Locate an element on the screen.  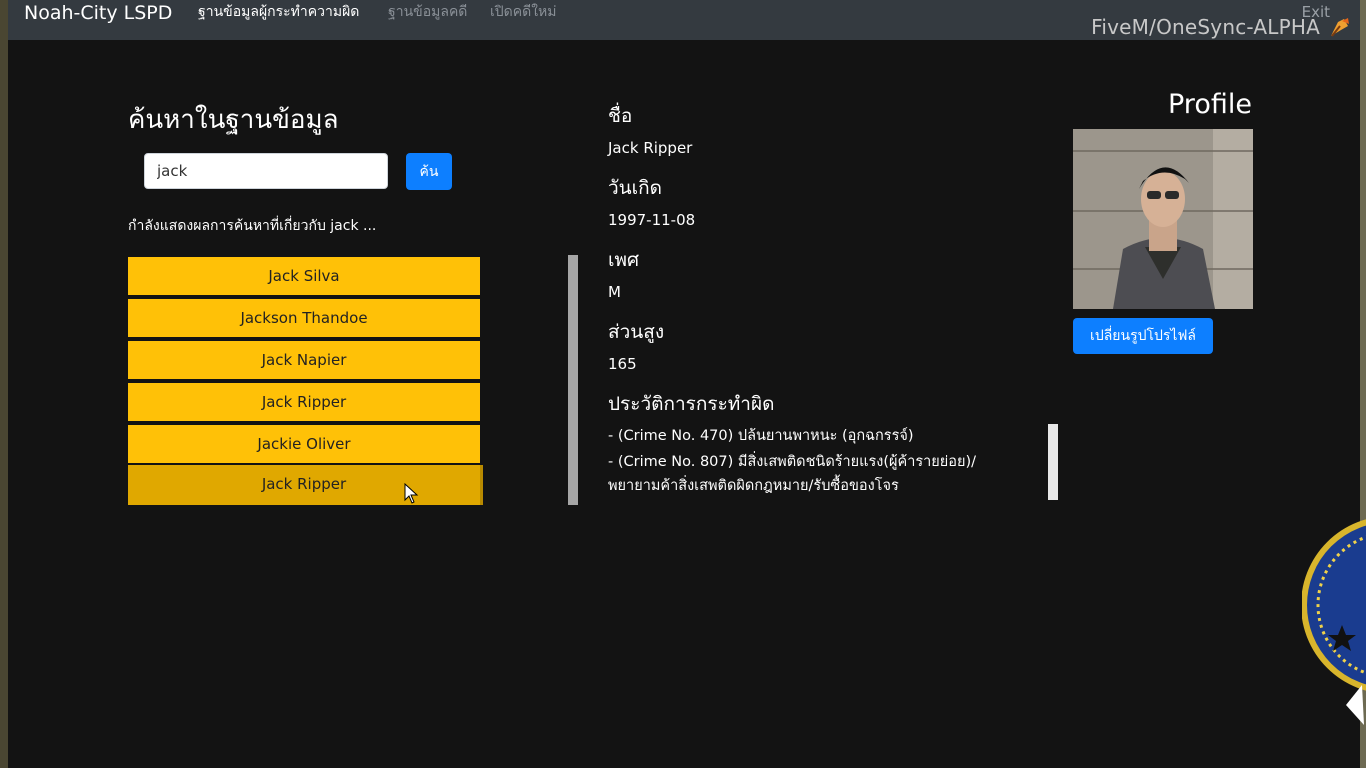
height-label: ส่วนสูง is located at coordinates (636, 332).